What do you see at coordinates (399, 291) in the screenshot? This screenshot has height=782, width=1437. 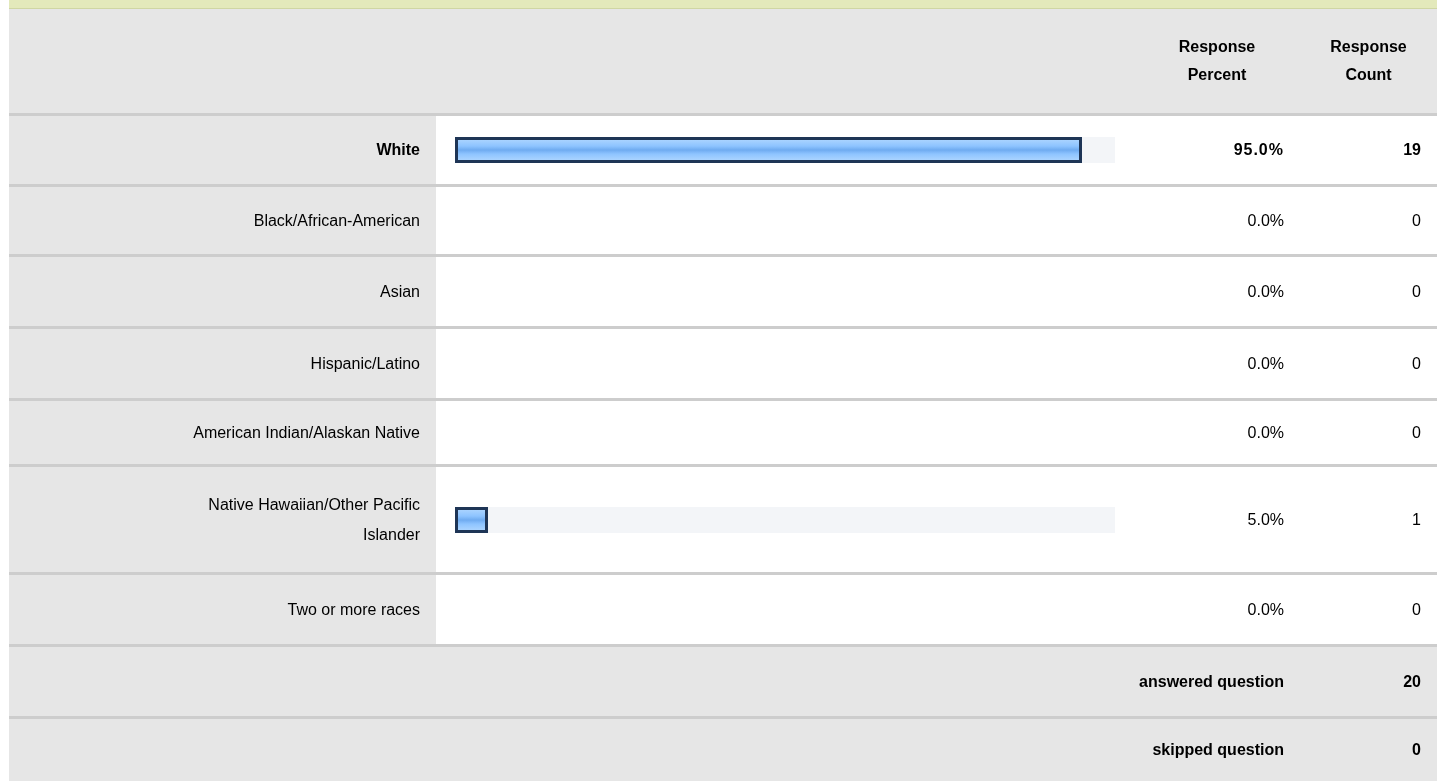 I see `answer-label: Asian` at bounding box center [399, 291].